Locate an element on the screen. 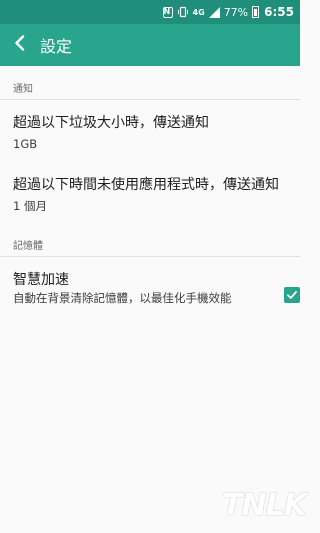 The width and height of the screenshot is (320, 533). setting-unused-apps: 超過以下時間未使用應用程式時，傳送通知 1 個月 is located at coordinates (160, 195).